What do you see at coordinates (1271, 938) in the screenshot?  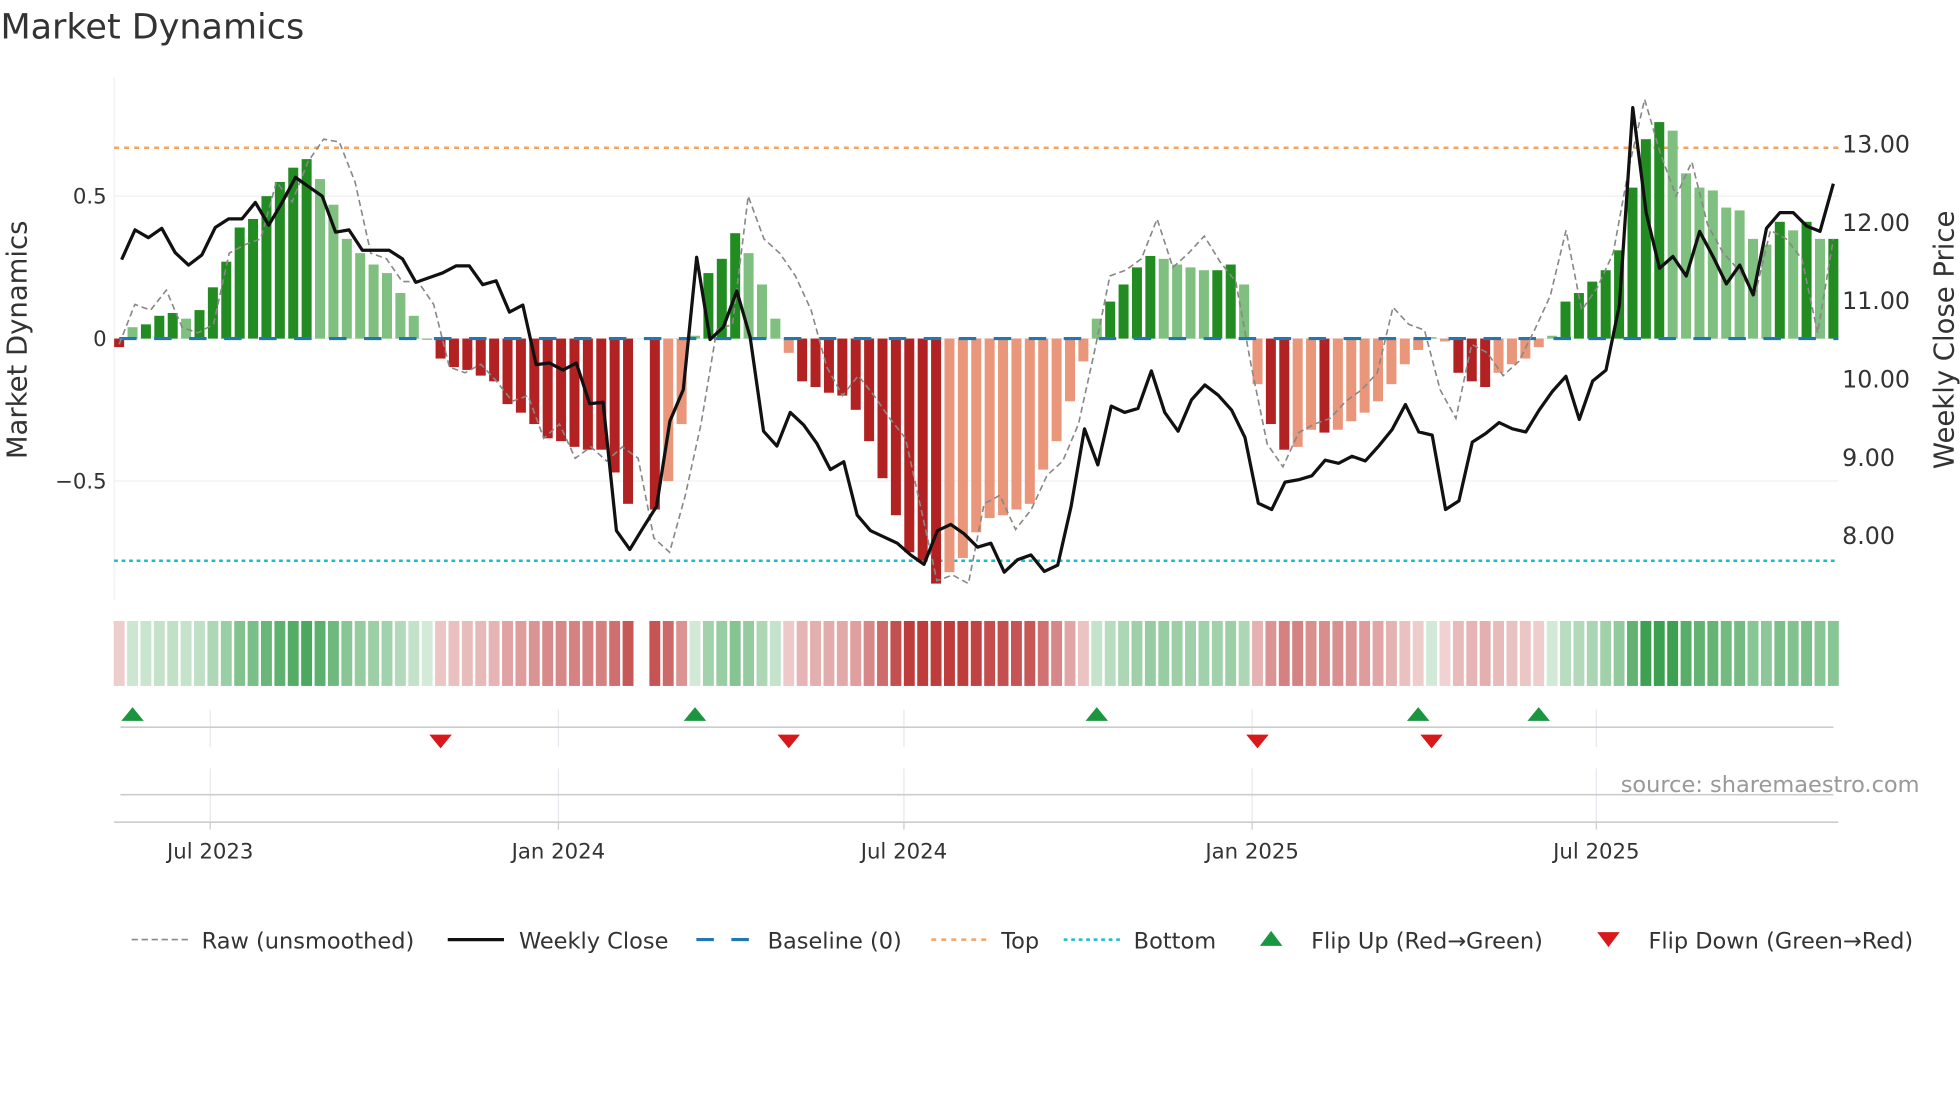 I see `legend-flip-up-icon` at bounding box center [1271, 938].